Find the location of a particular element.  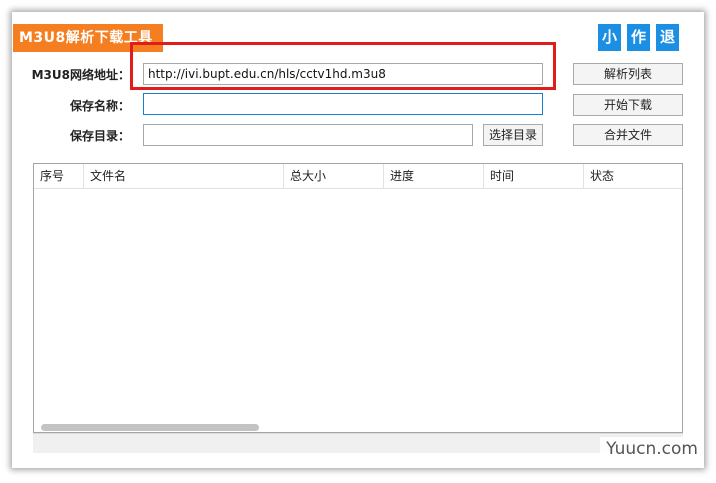

watermark: Yuucn.com is located at coordinates (652, 449).